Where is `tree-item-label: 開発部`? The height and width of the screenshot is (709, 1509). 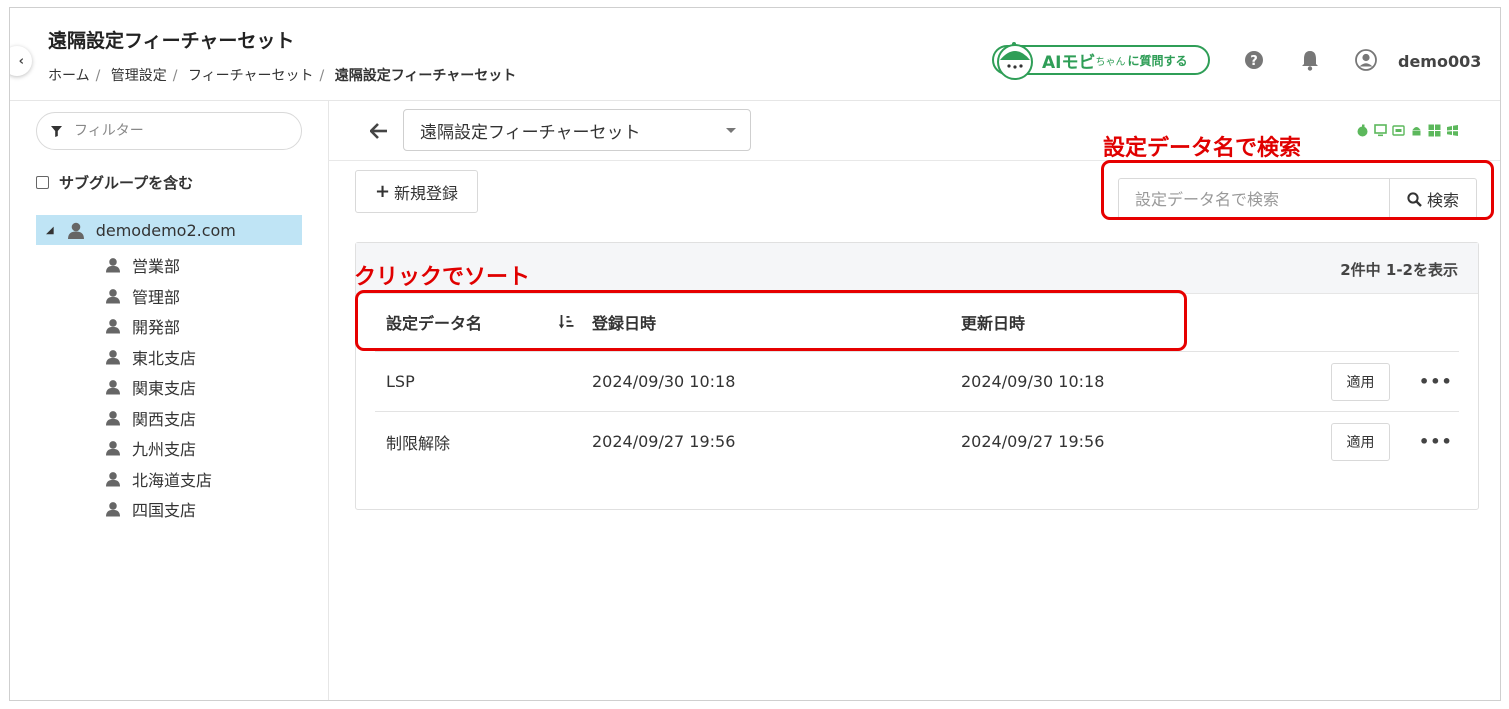 tree-item-label: 開発部 is located at coordinates (156, 328).